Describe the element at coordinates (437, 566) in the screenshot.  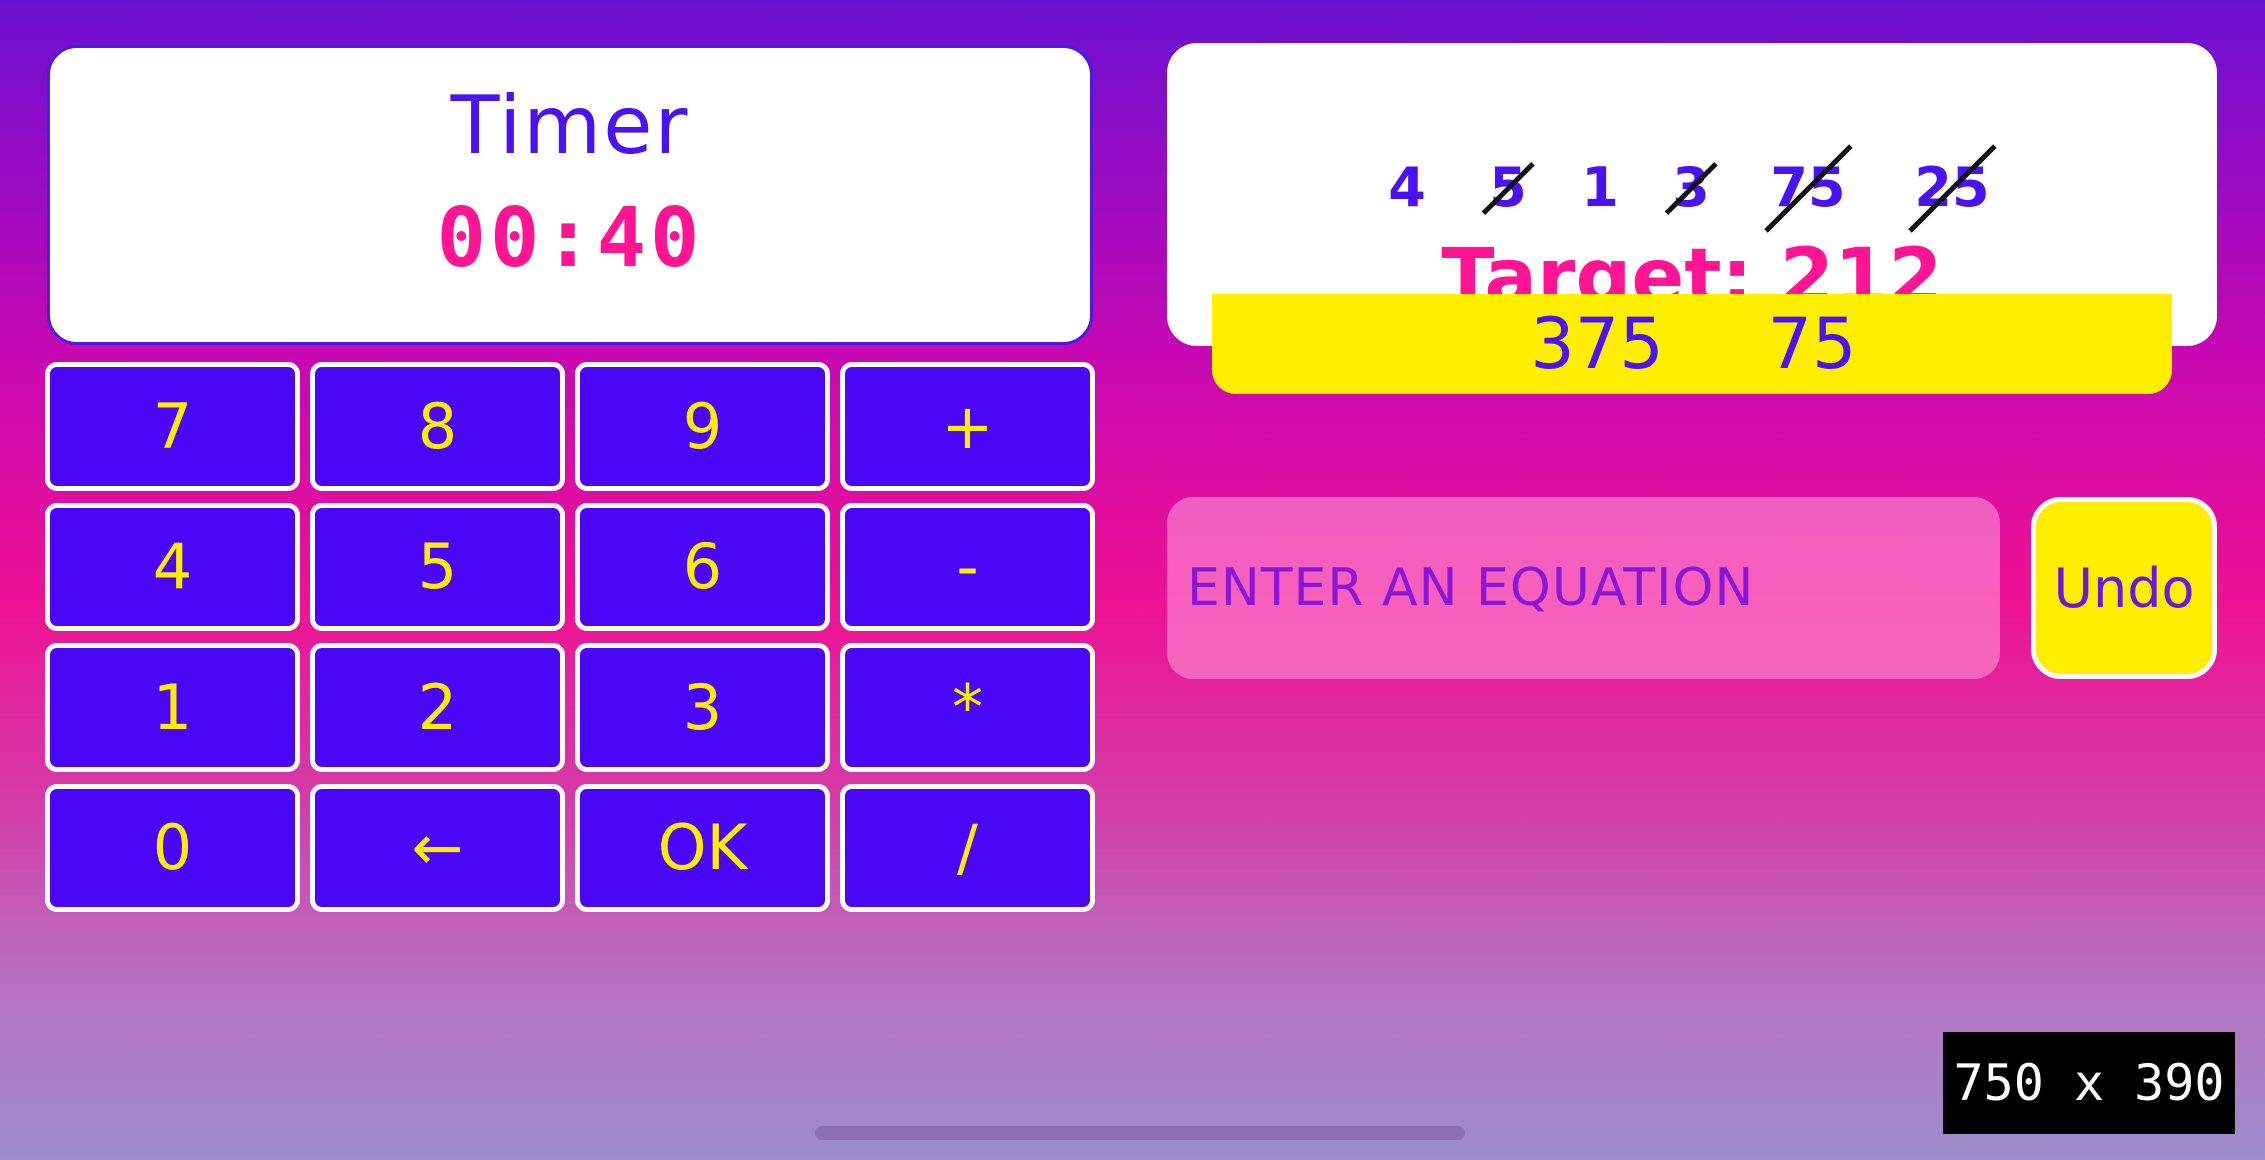
I see `key-5: 5` at that location.